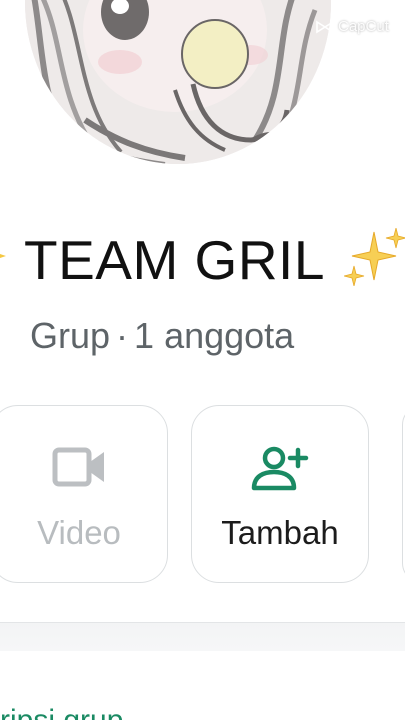  What do you see at coordinates (70, 335) in the screenshot?
I see `group-type-label: Grup` at bounding box center [70, 335].